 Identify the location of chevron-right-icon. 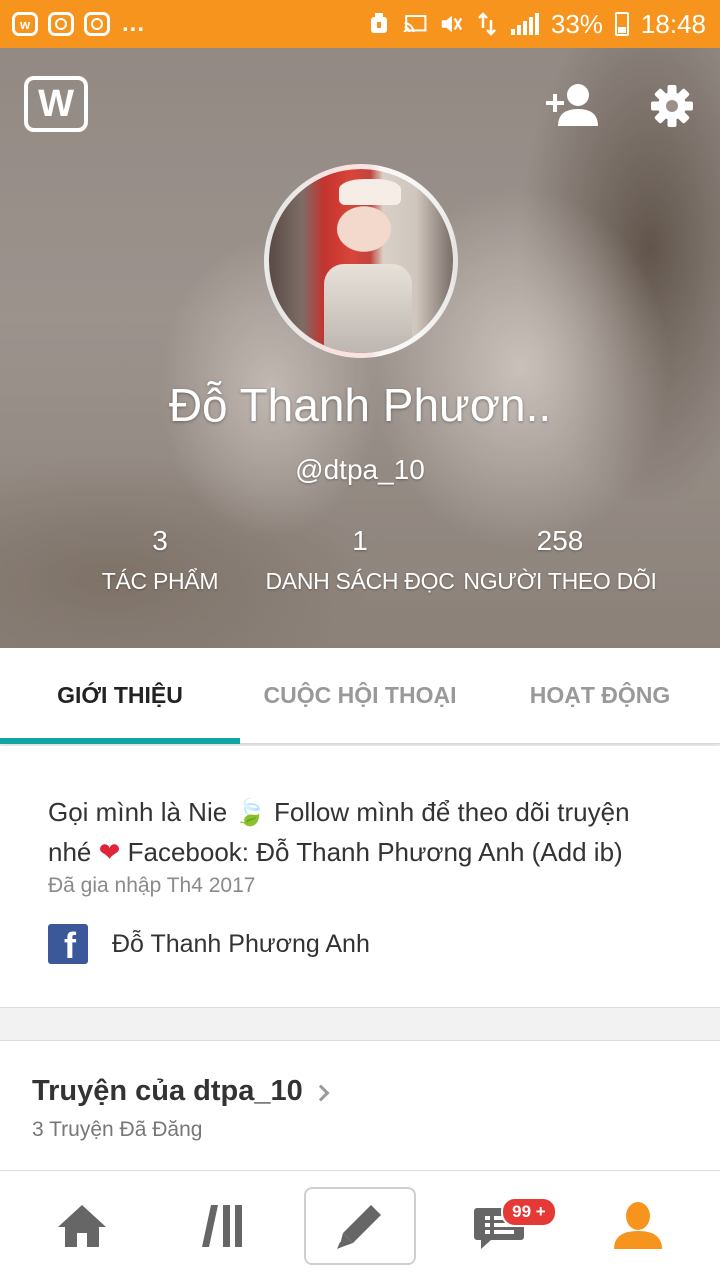
(321, 1092).